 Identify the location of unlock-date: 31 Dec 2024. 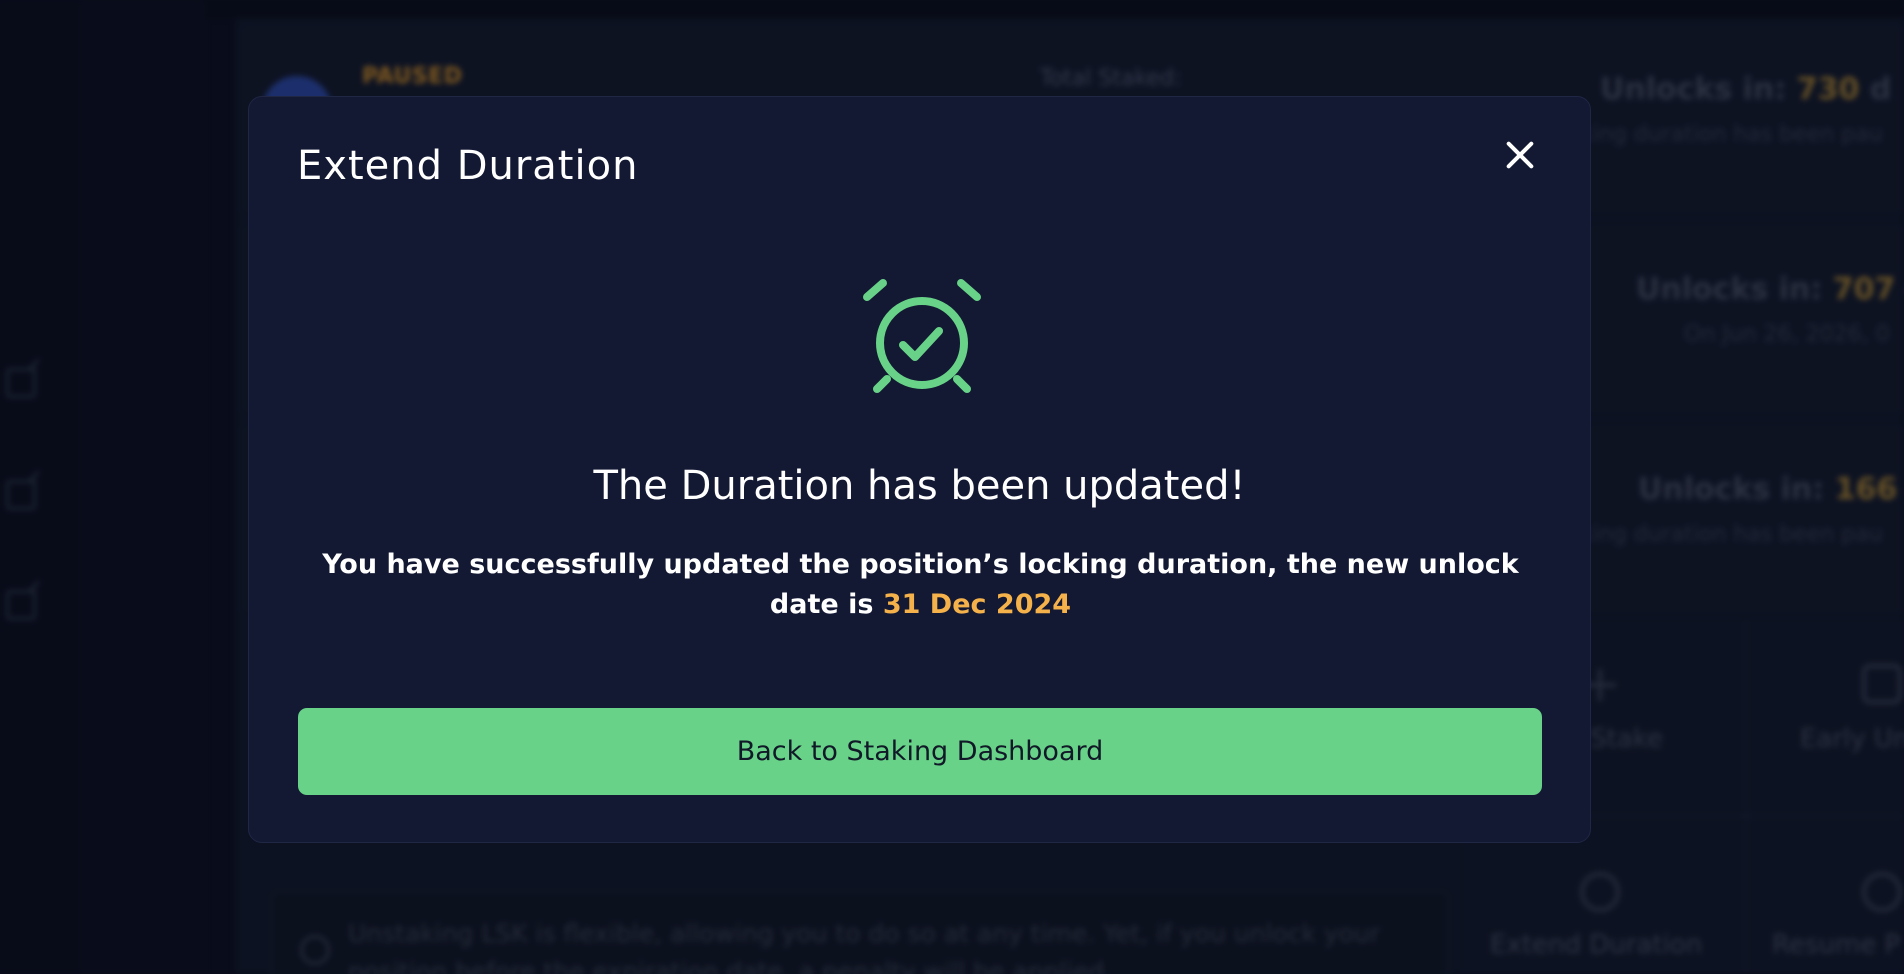
(977, 604).